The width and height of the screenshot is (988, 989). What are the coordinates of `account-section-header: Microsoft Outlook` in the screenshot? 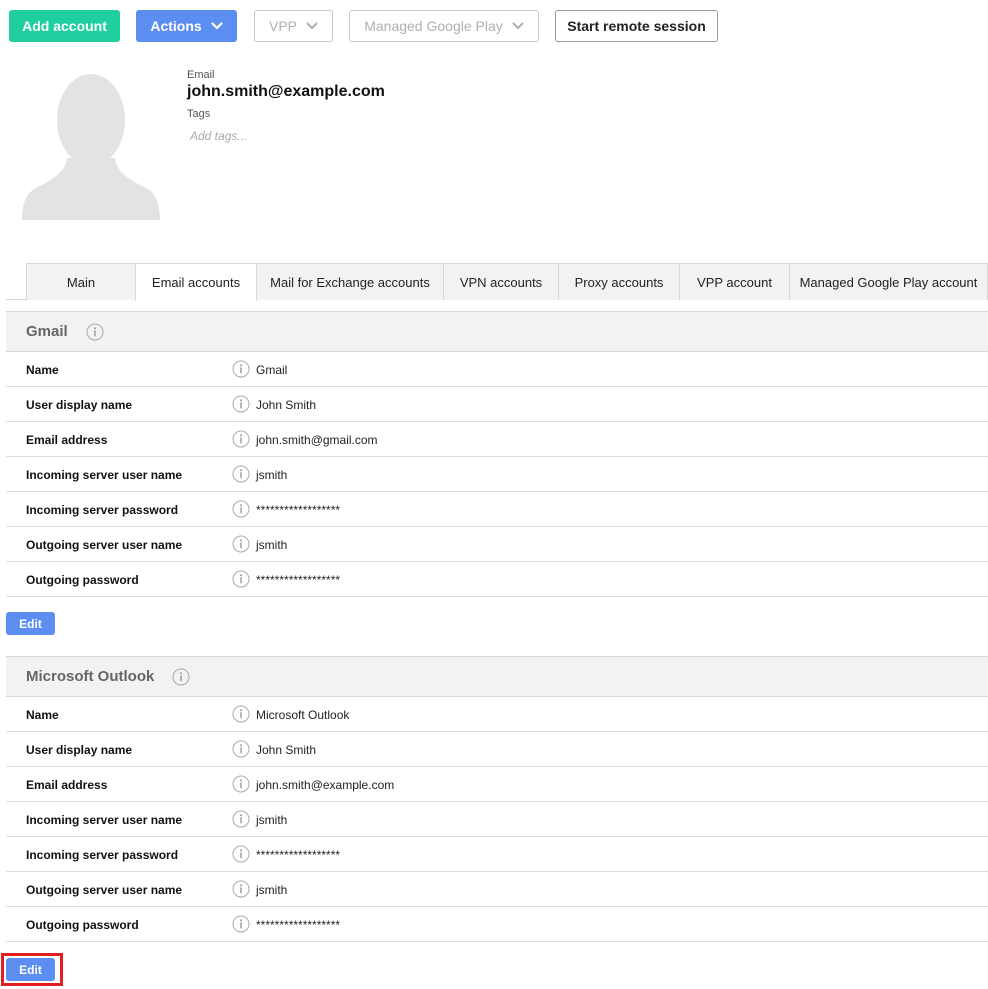 It's located at (497, 676).